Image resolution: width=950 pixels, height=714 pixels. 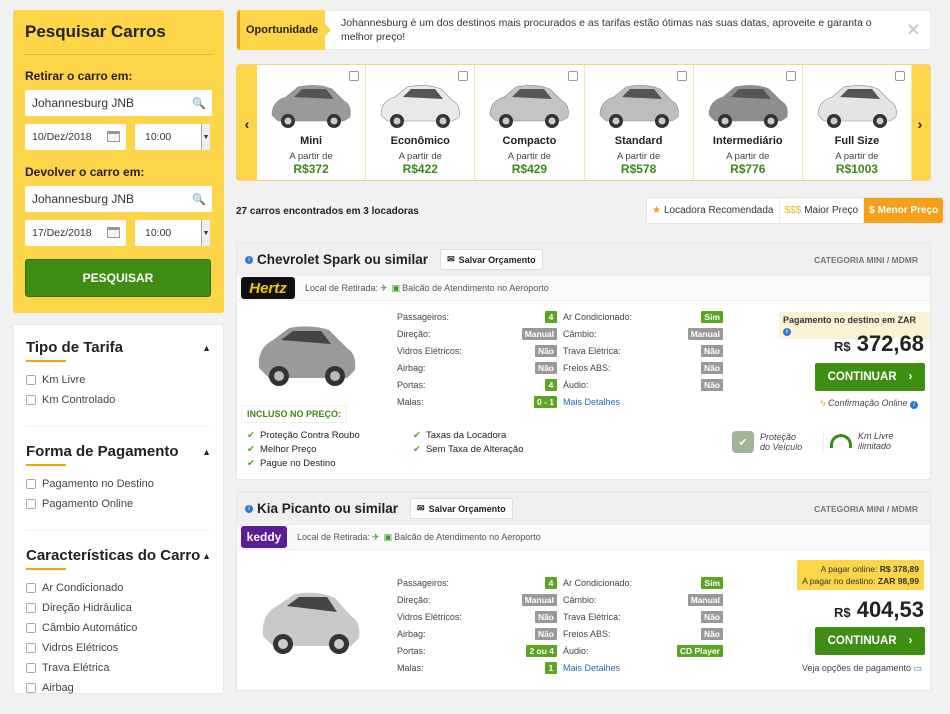 I want to click on spec-row: Câmbio: Manual, so click(x=643, y=599).